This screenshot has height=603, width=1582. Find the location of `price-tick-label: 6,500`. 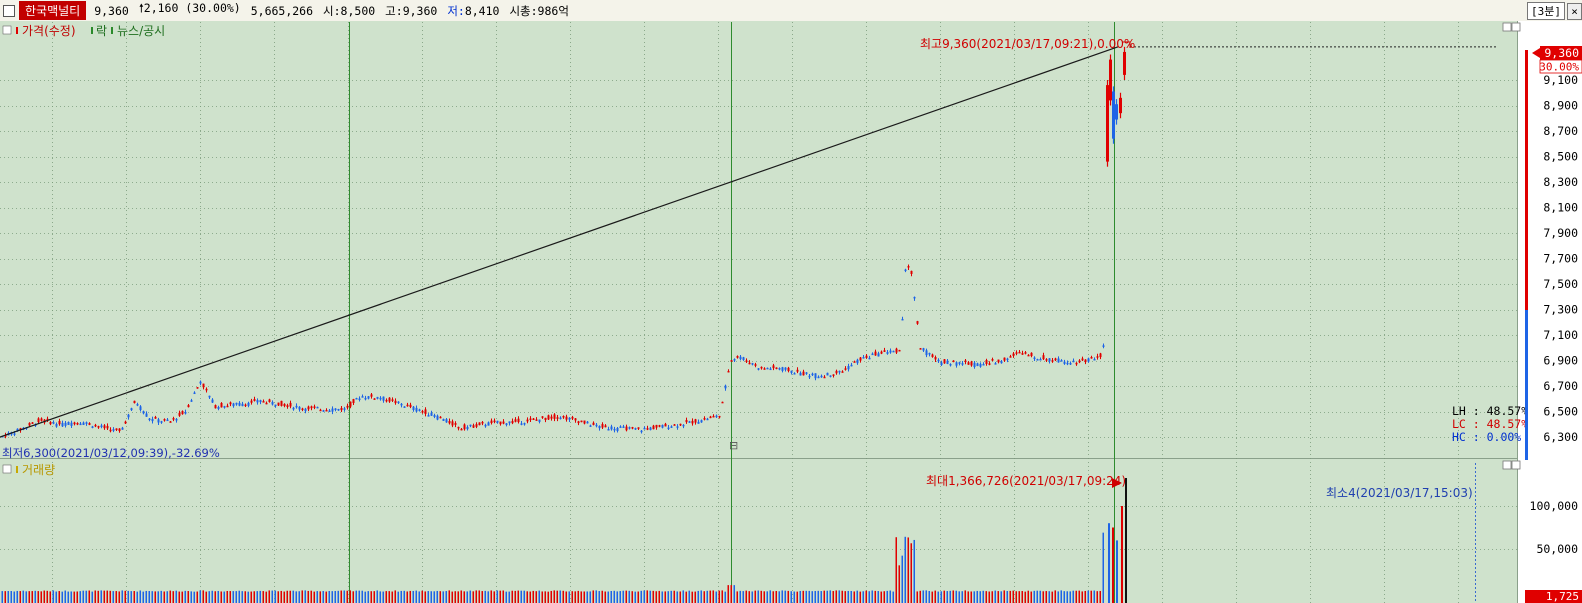

price-tick-label: 6,500 is located at coordinates (1560, 412).